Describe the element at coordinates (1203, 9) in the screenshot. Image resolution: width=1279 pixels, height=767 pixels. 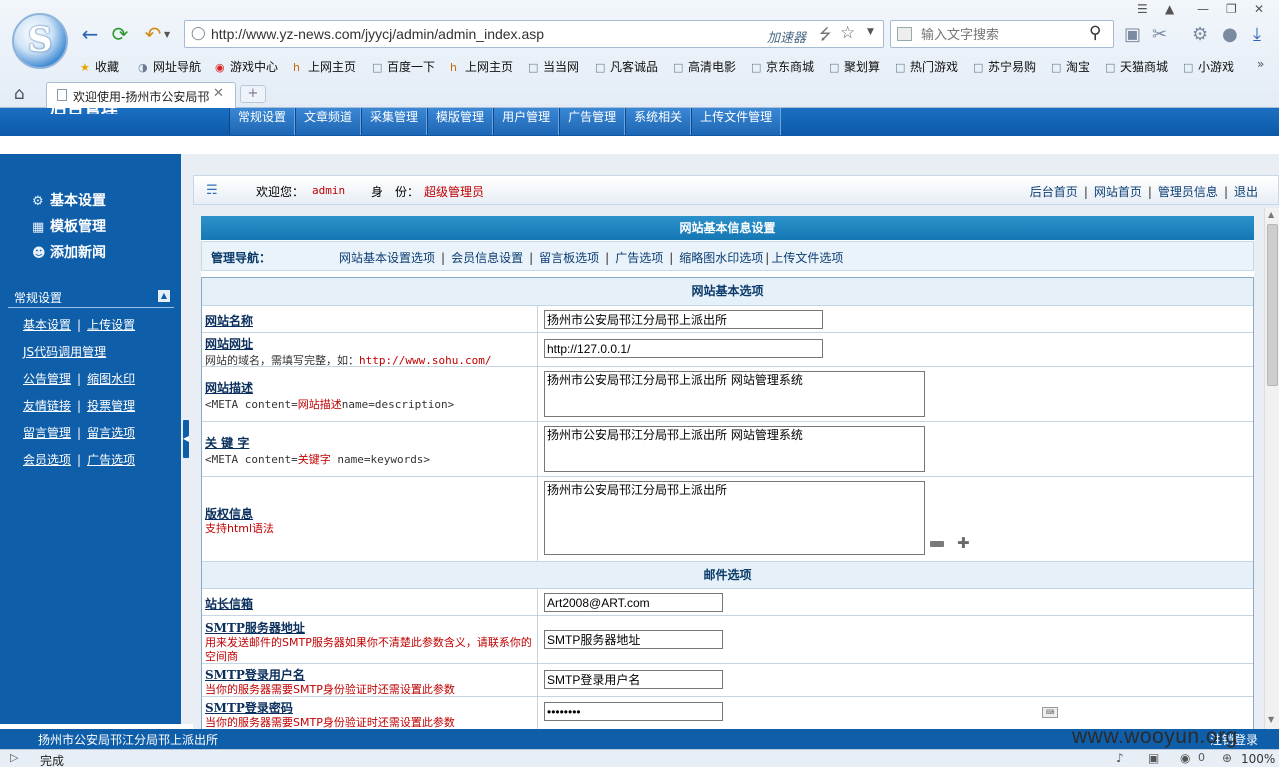
I see `minimize-icon: —` at that location.